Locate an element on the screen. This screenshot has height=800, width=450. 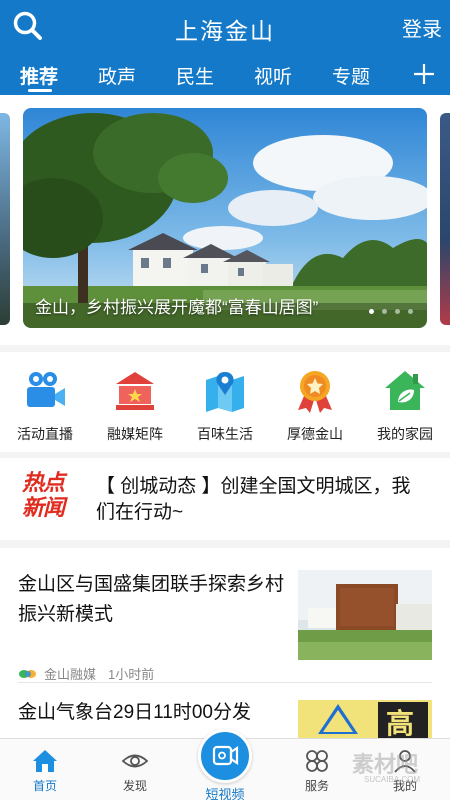
quick-link-label: 我的家园 is located at coordinates (405, 434).